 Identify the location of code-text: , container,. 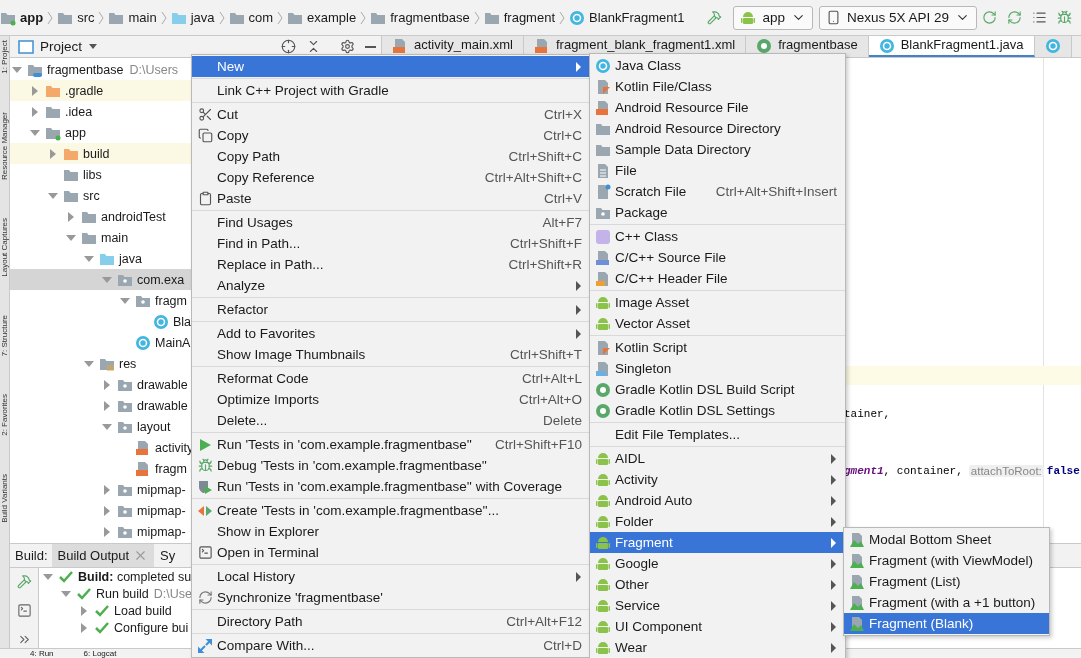
(923, 470).